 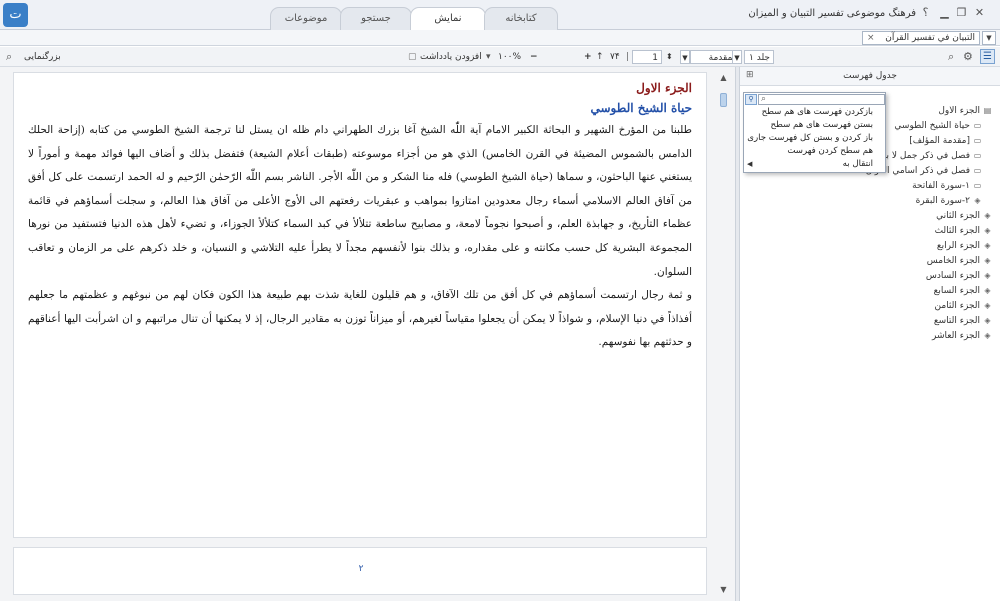 I want to click on toc-item-label: الجزء السادس, so click(x=952, y=276).